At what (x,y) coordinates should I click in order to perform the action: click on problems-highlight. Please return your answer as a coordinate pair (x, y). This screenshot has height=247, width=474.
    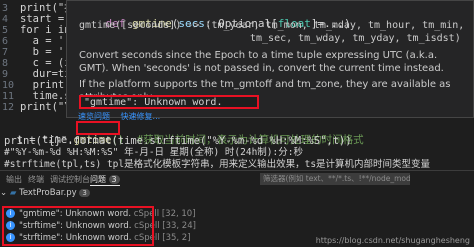
    Looking at the image, I should click on (78, 226).